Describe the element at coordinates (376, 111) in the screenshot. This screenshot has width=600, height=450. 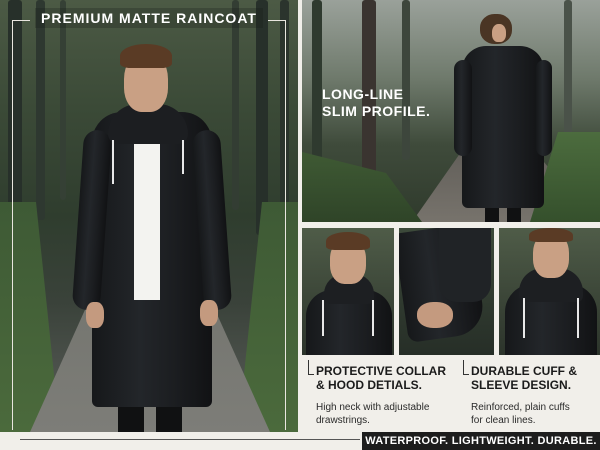
I see `feature-heading-line-2: SLIM PROFILE.` at that location.